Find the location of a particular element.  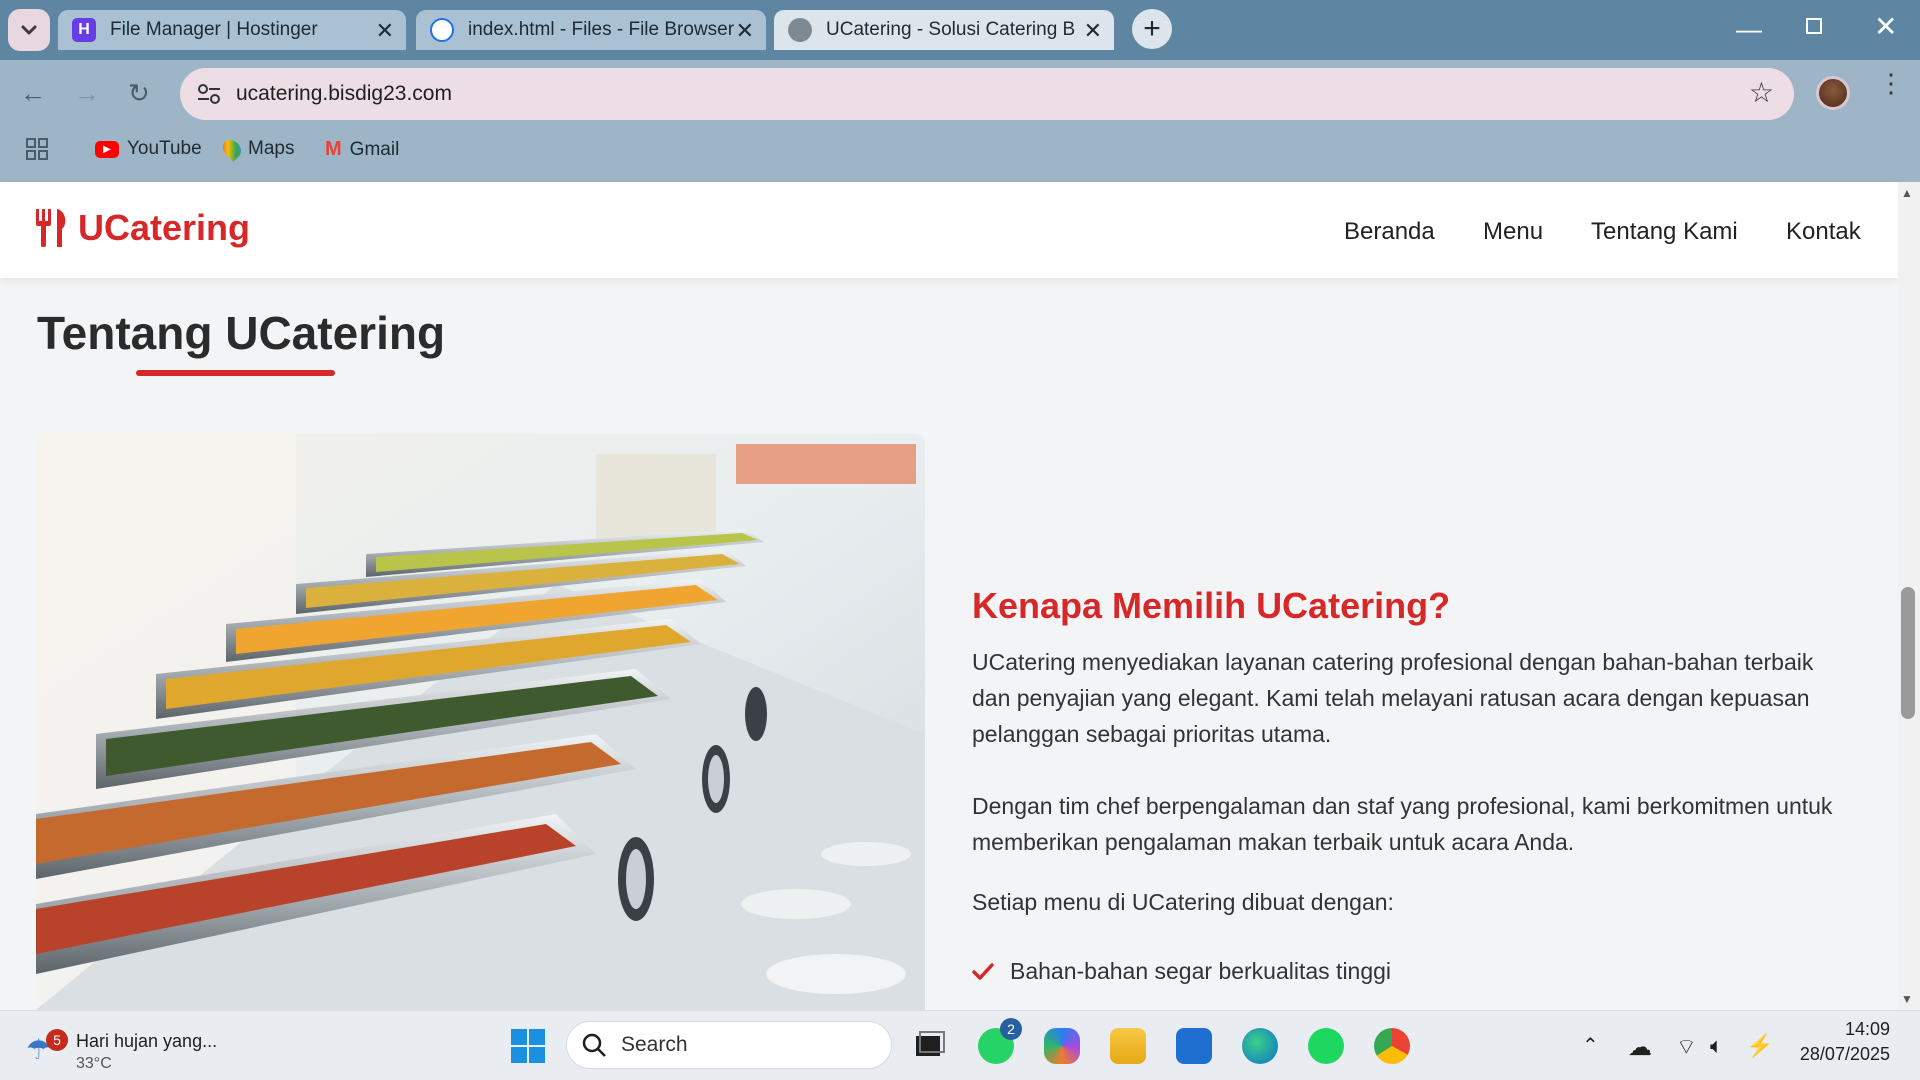

profile-avatar is located at coordinates (1833, 93).